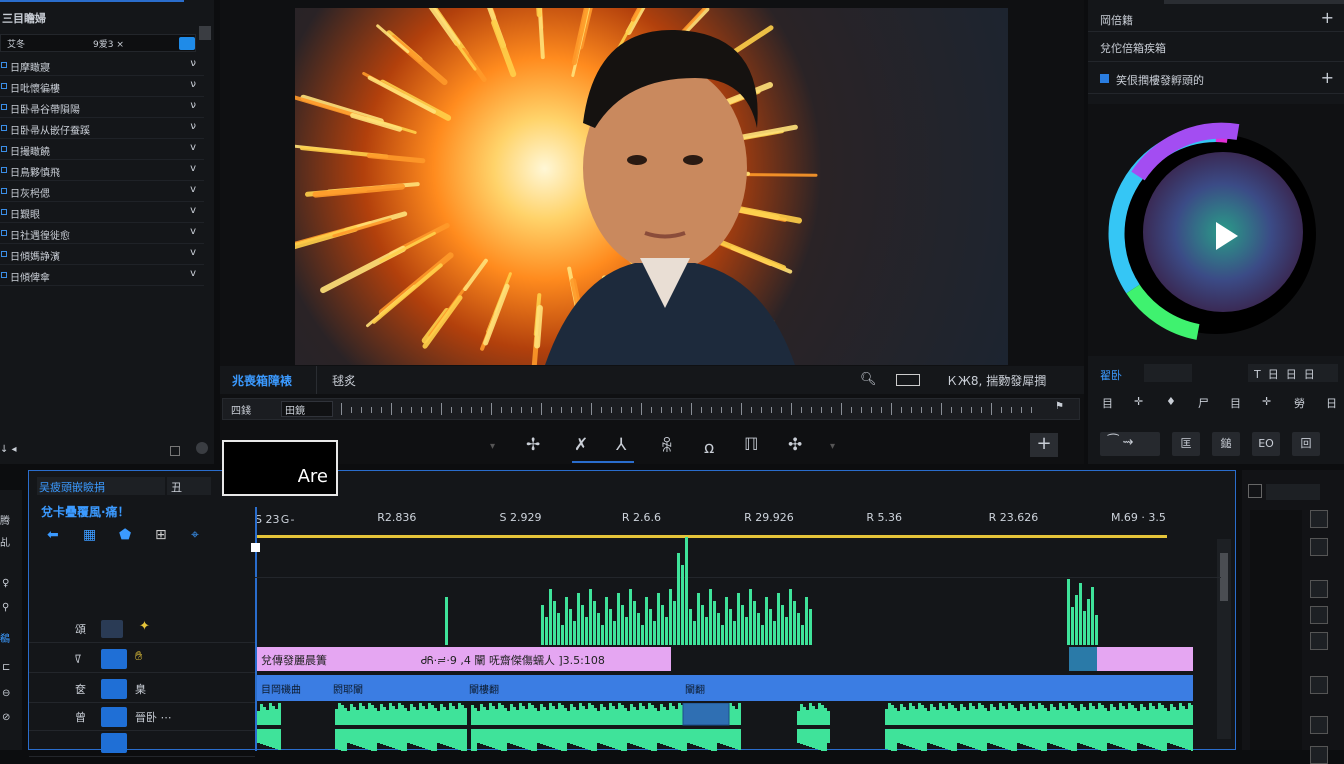 This screenshot has height=764, width=1344. What do you see at coordinates (5, 583) in the screenshot?
I see `tool-icon: ♀` at bounding box center [5, 583].